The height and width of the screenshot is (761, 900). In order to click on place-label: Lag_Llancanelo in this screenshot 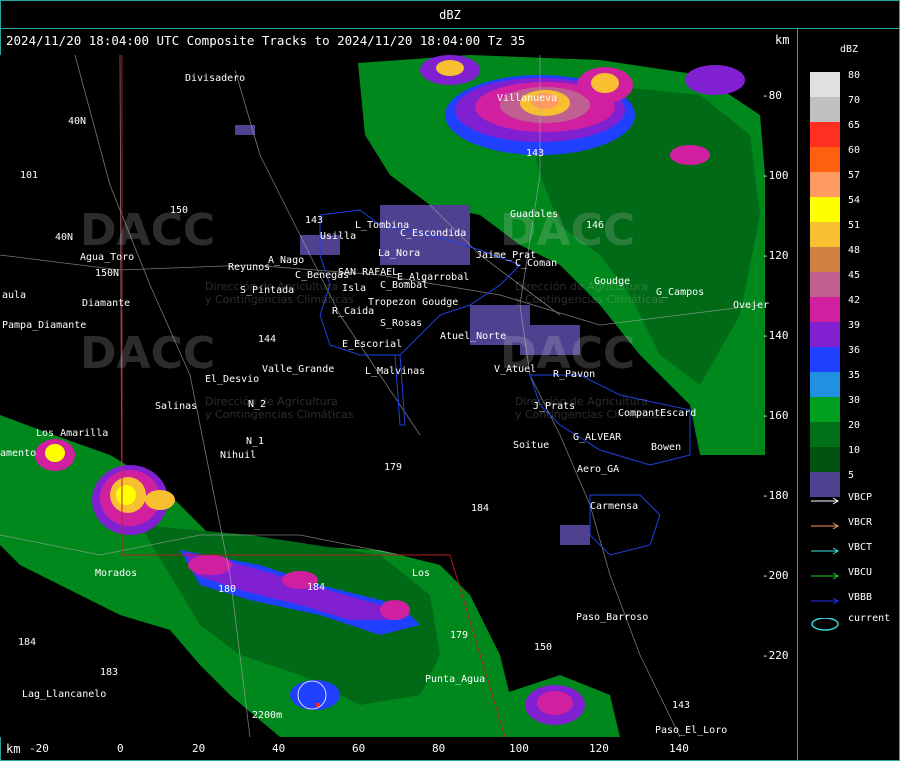, I will do `click(64, 694)`.